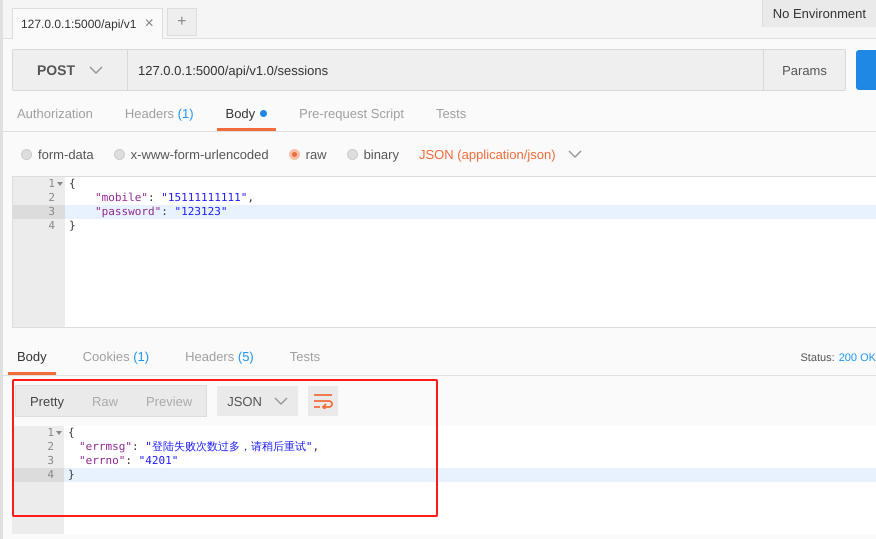  I want to click on code-line: "errmsg": "登陆失败次数过多，请稍后重试",, so click(199, 447).